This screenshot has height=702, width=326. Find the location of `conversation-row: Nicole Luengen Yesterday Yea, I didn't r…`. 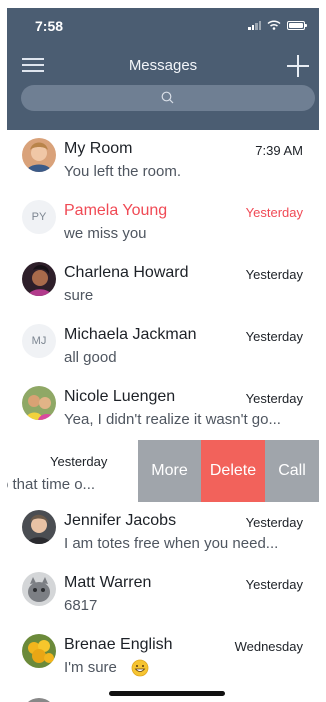

conversation-row: Nicole Luengen Yesterday Yea, I didn't r… is located at coordinates (163, 409).